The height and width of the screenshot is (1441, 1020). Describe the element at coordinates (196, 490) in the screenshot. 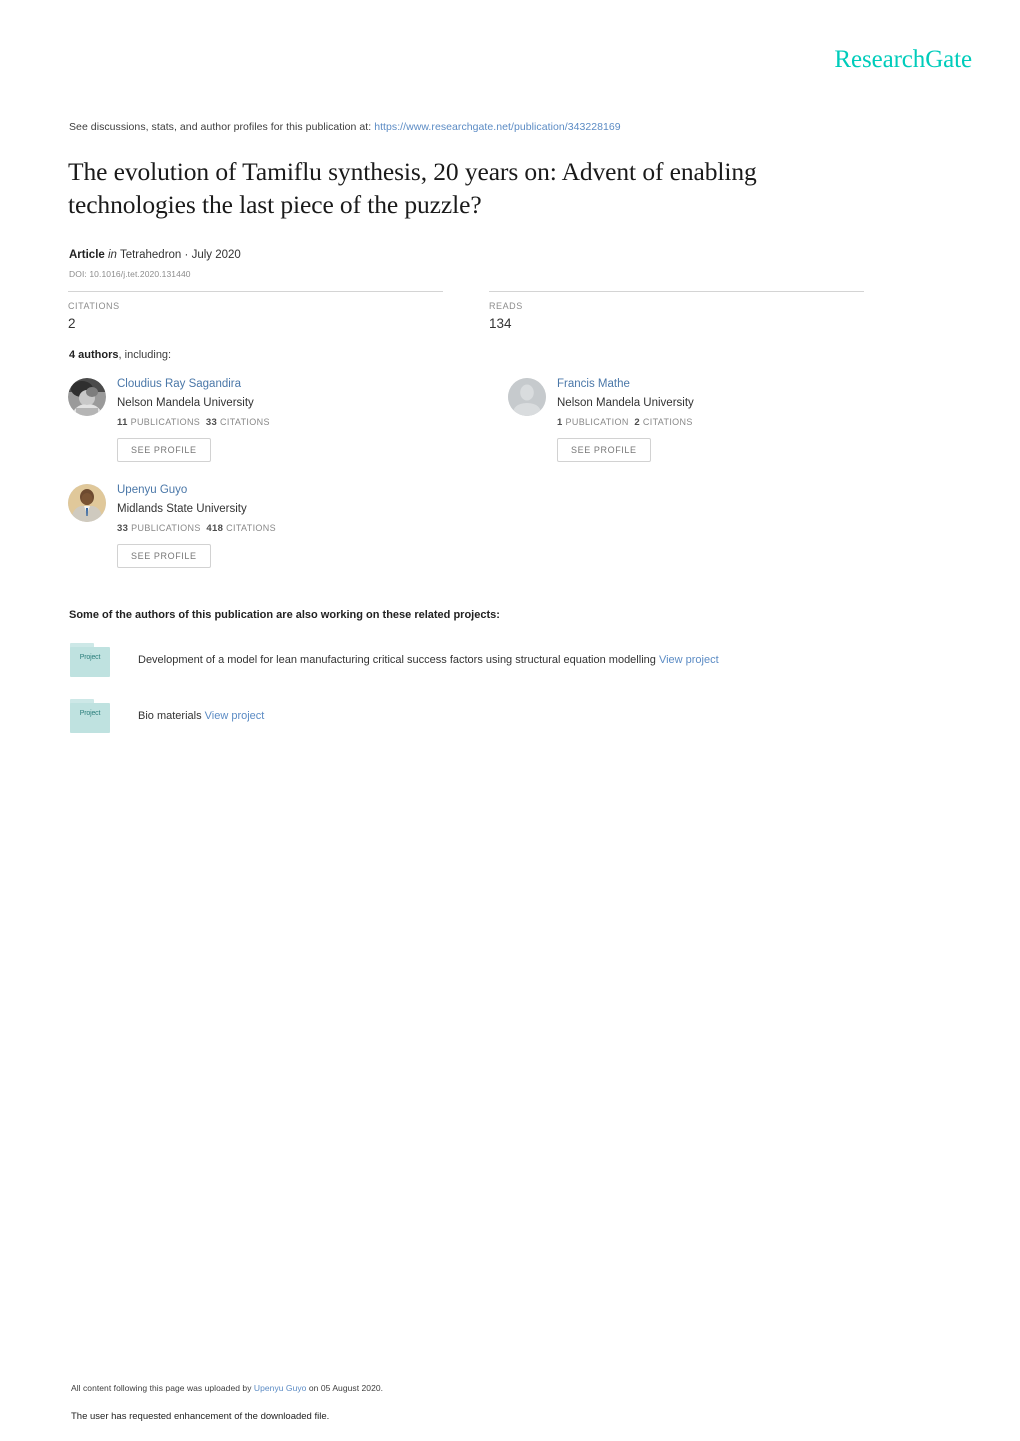

I see `author-name-link: Upenyu Guyo` at that location.